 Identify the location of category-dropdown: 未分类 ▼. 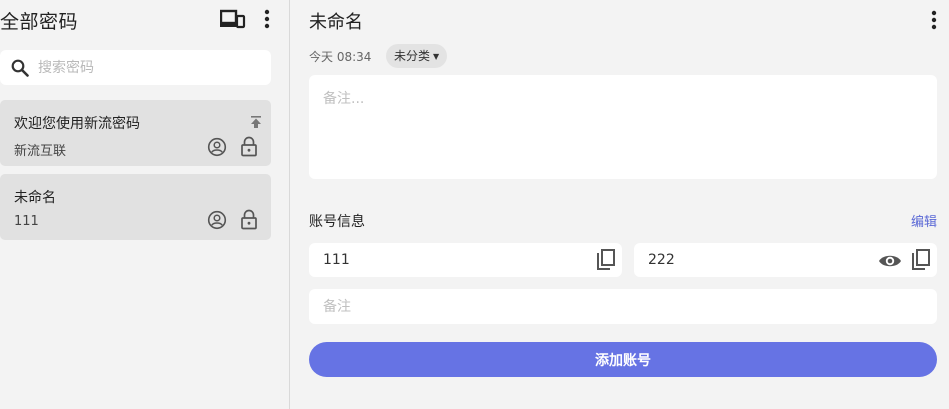
(417, 56).